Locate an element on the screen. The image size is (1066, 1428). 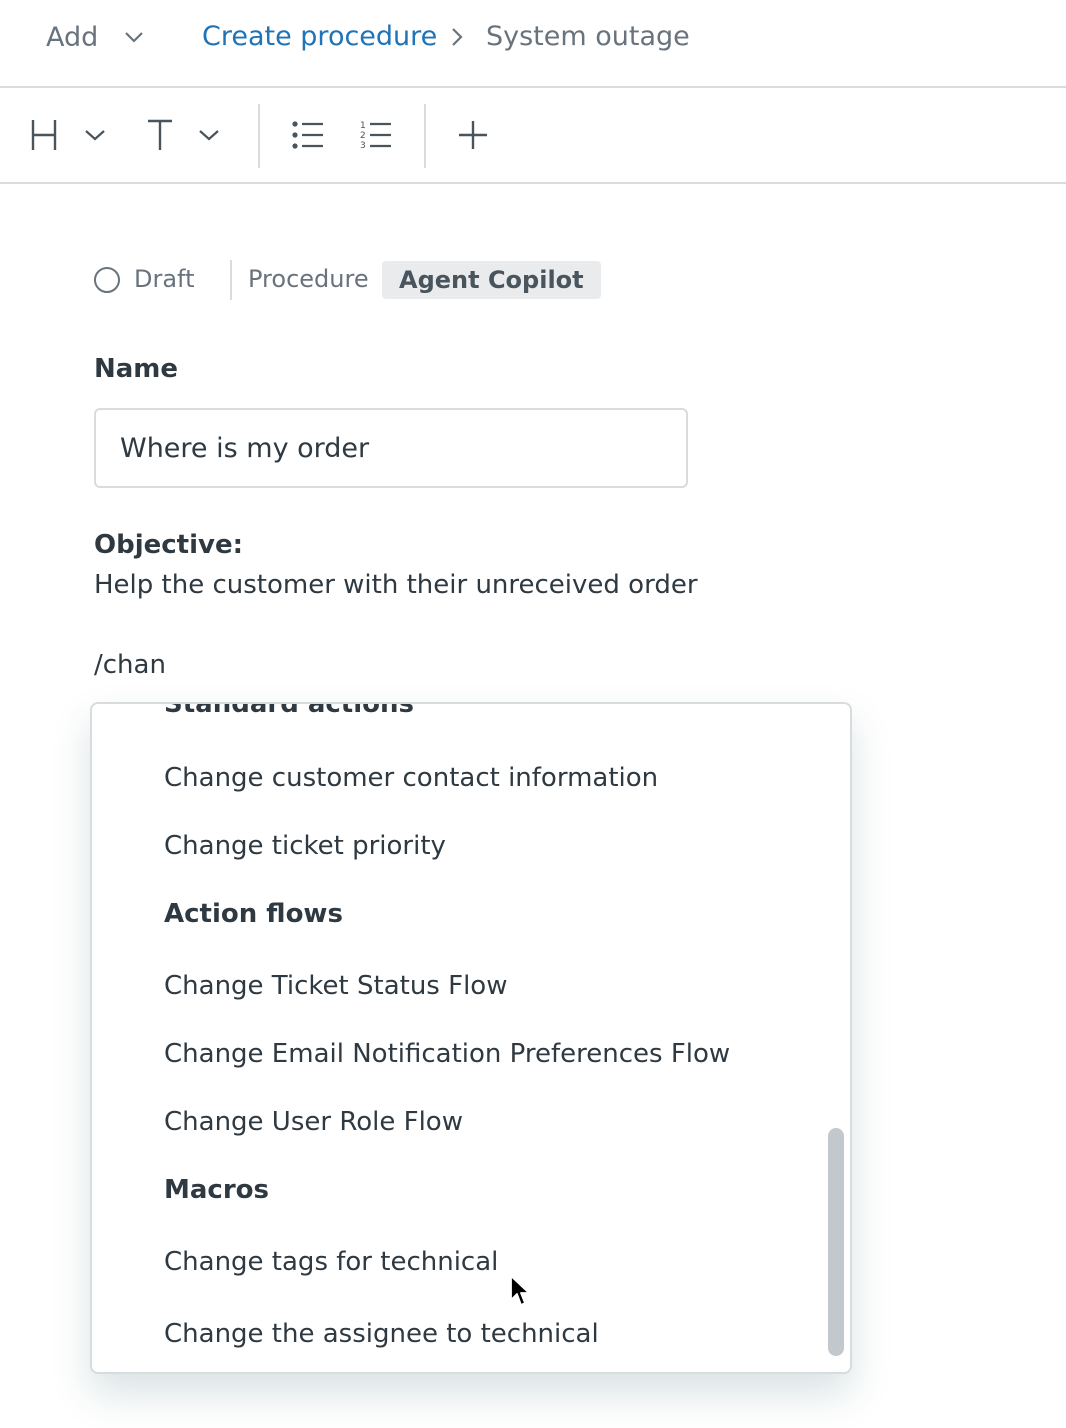
add-dropdown-button: Add is located at coordinates (95, 37).